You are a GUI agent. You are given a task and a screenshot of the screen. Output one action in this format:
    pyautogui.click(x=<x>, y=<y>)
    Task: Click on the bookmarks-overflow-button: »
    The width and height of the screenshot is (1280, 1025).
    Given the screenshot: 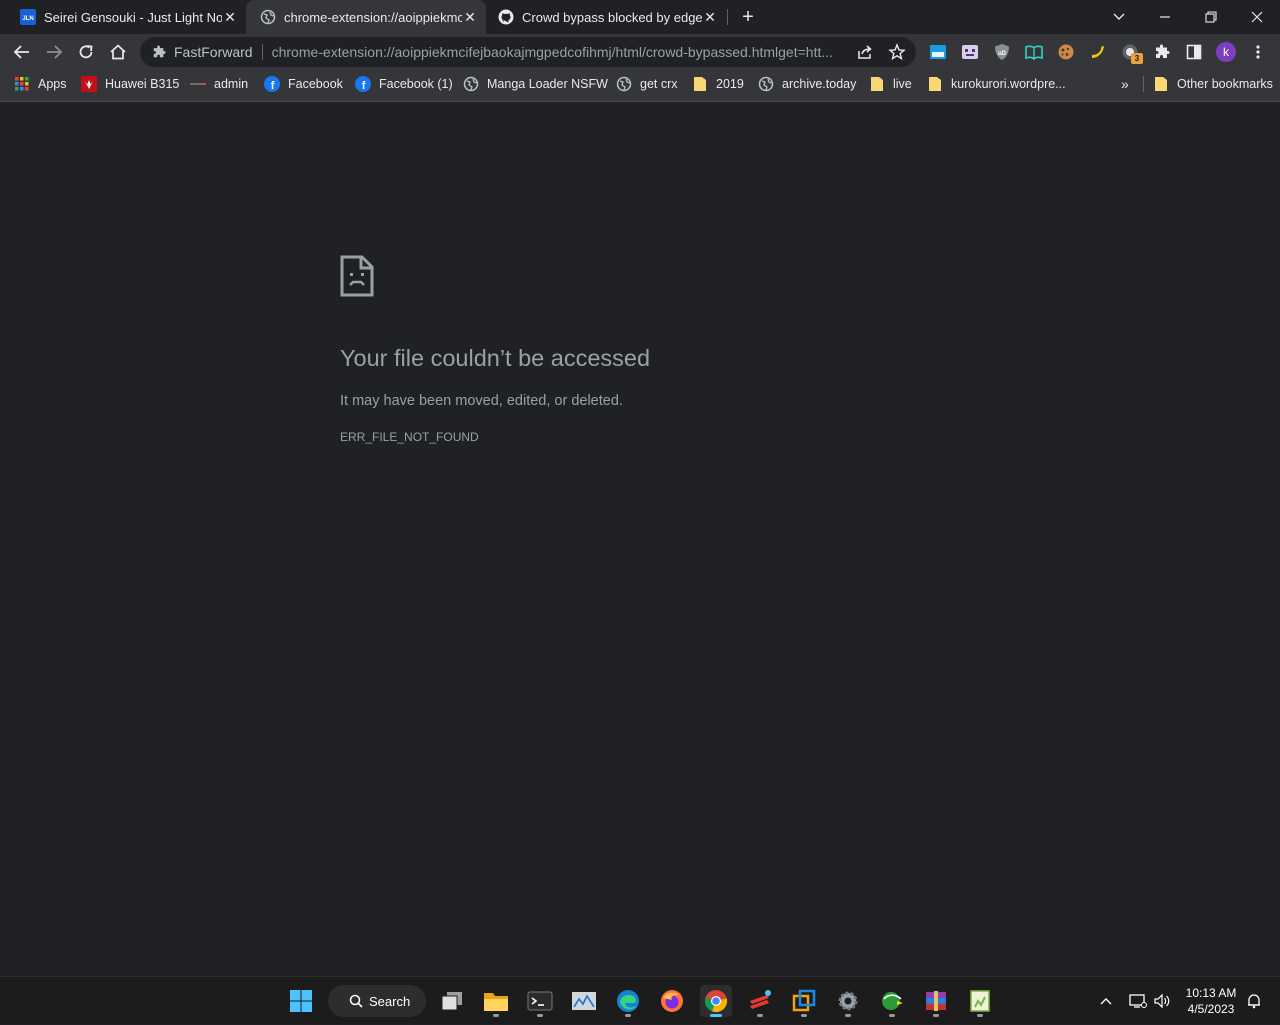 What is the action you would take?
    pyautogui.click(x=1125, y=84)
    